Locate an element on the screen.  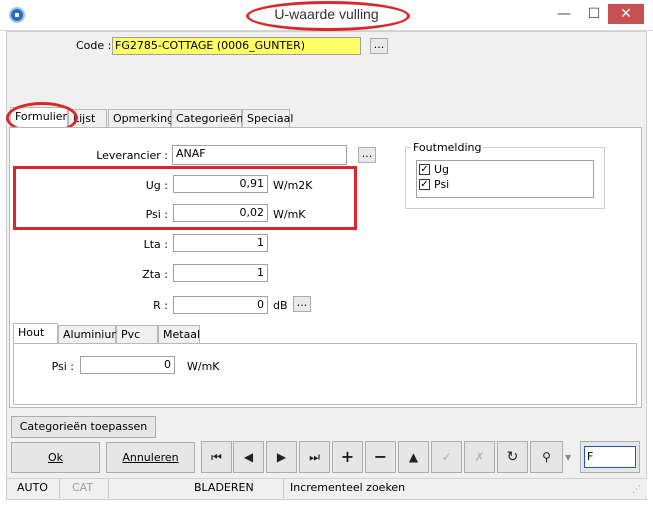
zta-label: Zta : is located at coordinates (155, 274).